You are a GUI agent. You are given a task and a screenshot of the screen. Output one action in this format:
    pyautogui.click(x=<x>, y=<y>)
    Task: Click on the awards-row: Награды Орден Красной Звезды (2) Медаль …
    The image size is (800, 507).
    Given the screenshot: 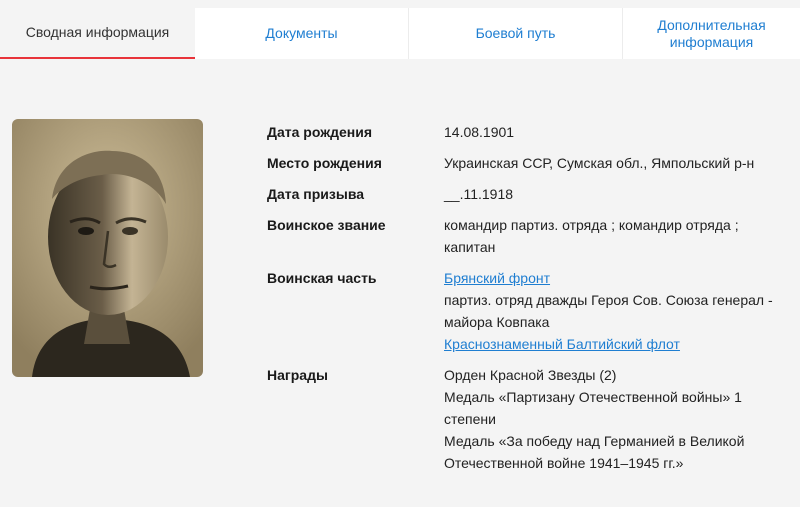 What is the action you would take?
    pyautogui.click(x=527, y=419)
    